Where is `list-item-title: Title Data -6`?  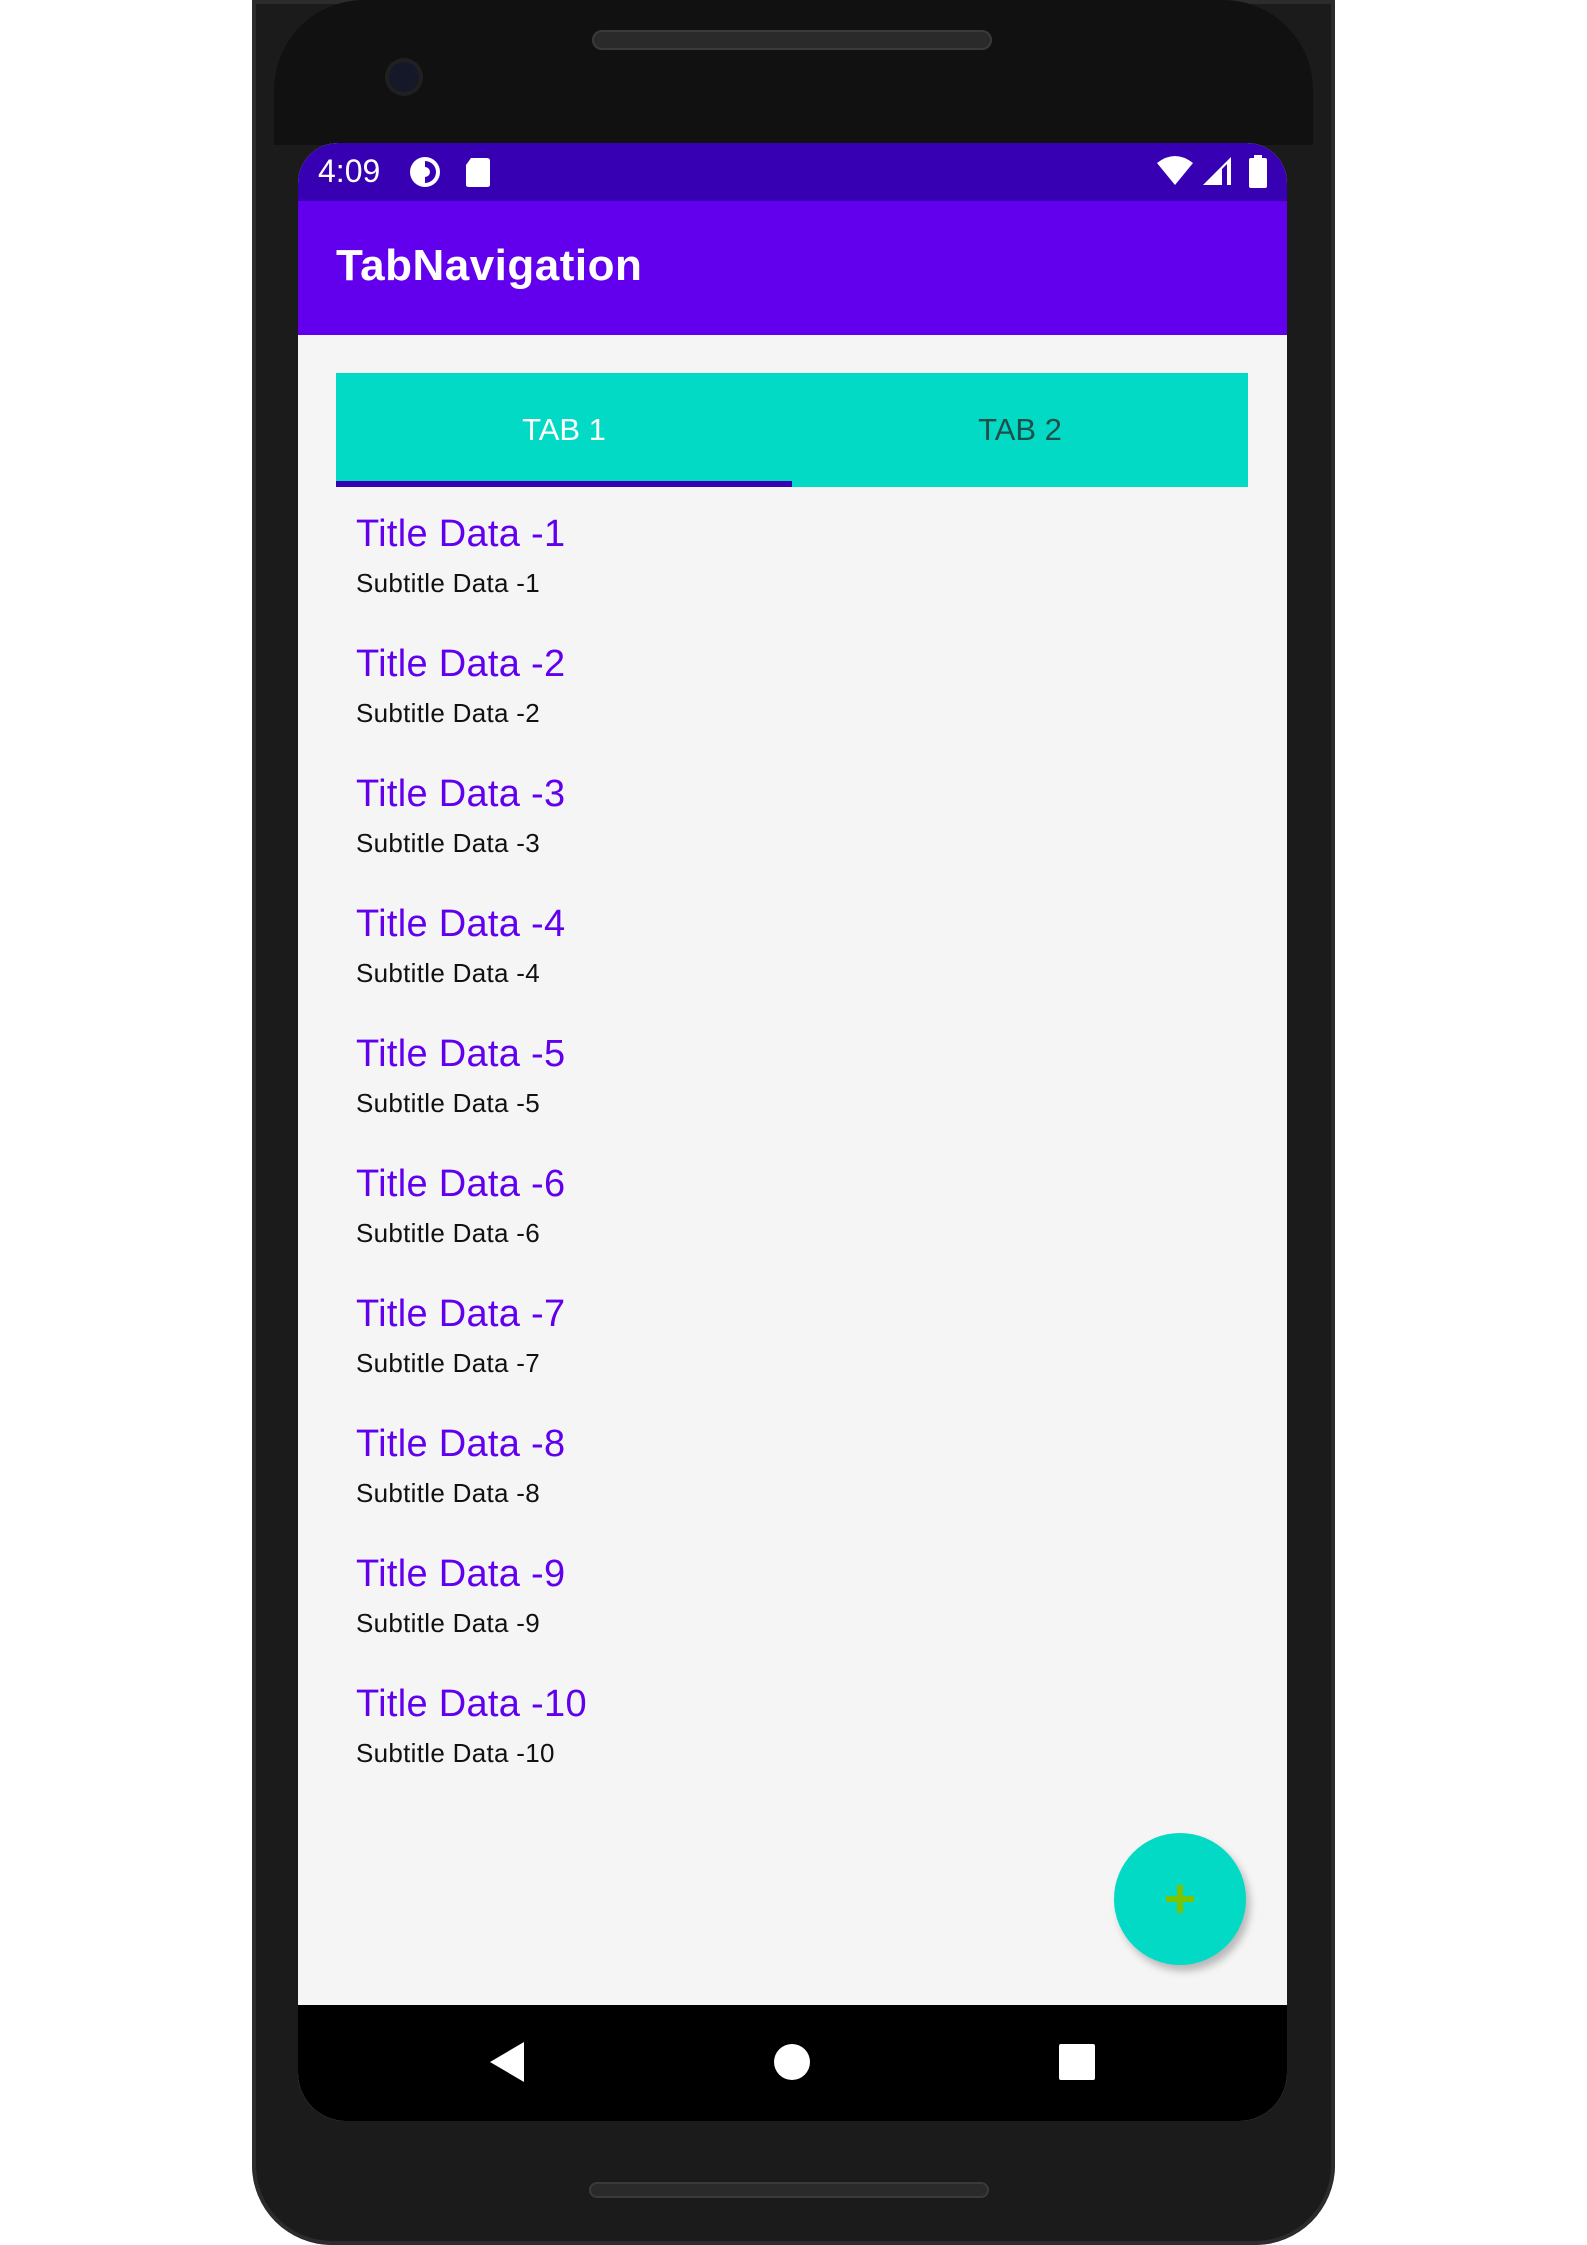
list-item-title: Title Data -6 is located at coordinates (461, 1184).